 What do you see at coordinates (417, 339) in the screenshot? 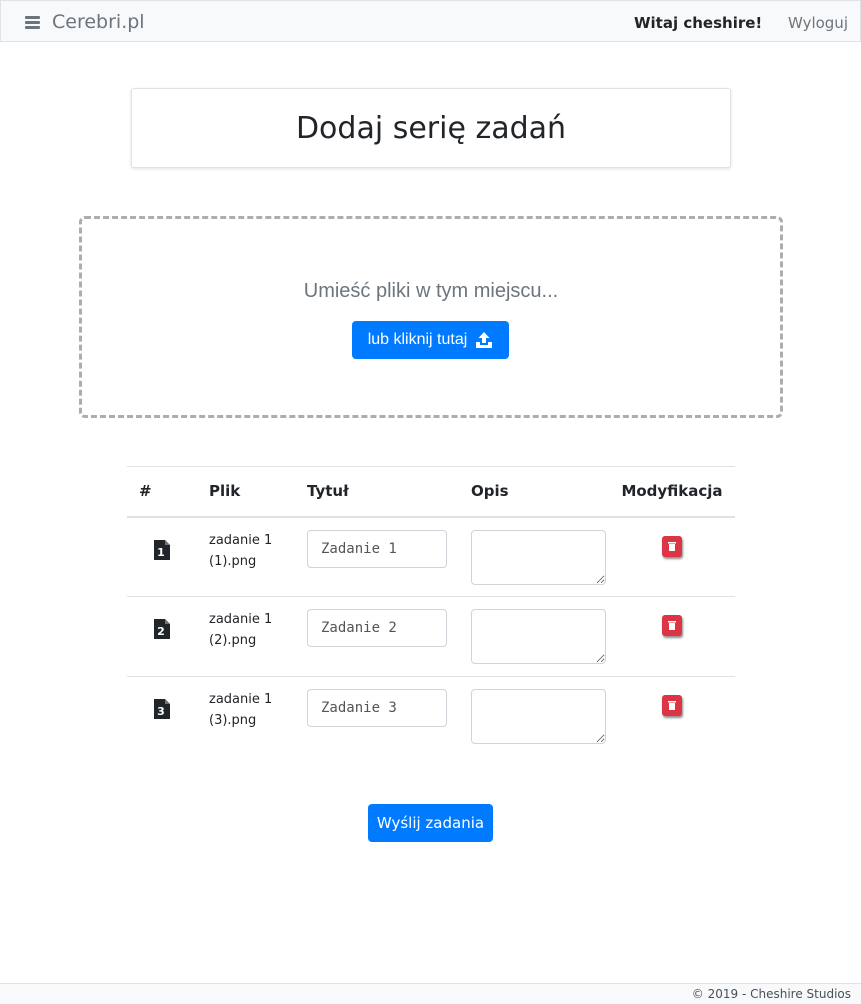
I see `upload-button-label: lub kliknij tutaj` at bounding box center [417, 339].